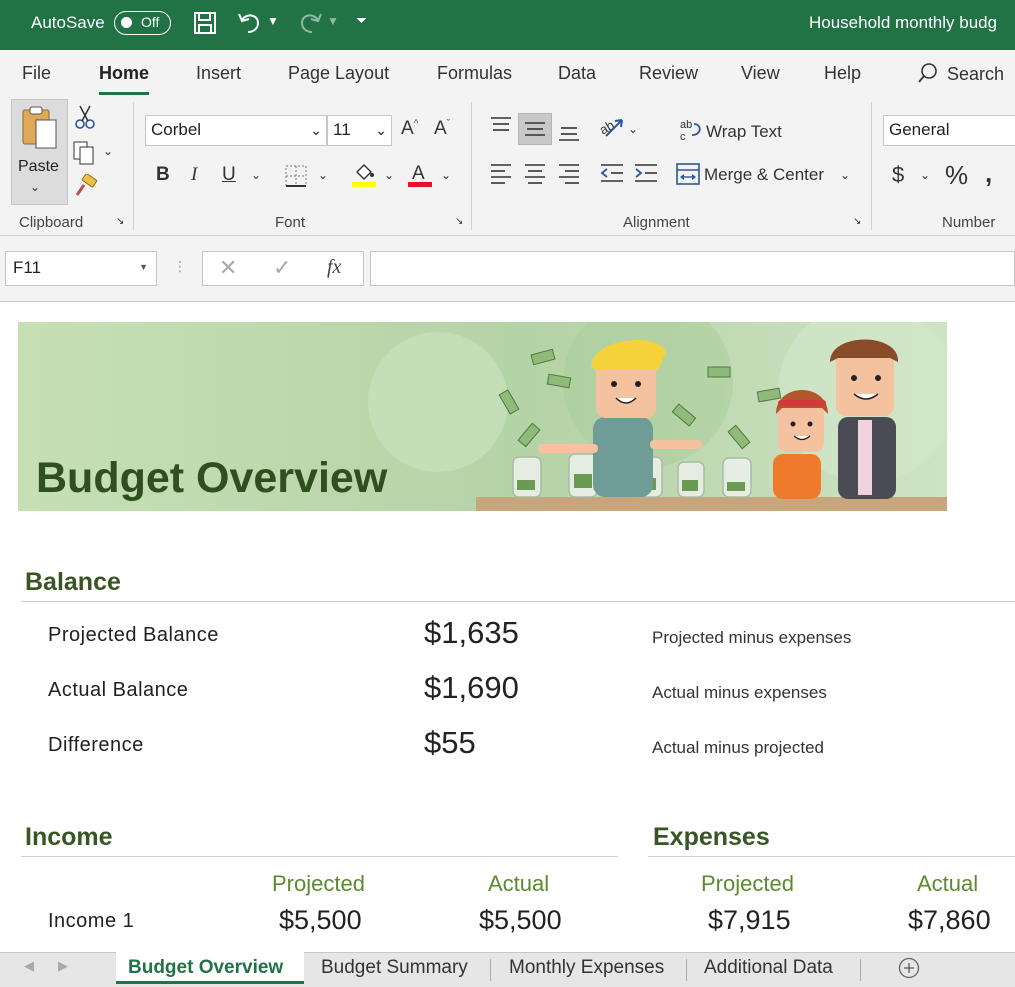 This screenshot has width=1015, height=987. What do you see at coordinates (218, 73) in the screenshot?
I see `tab-insert: Insert` at bounding box center [218, 73].